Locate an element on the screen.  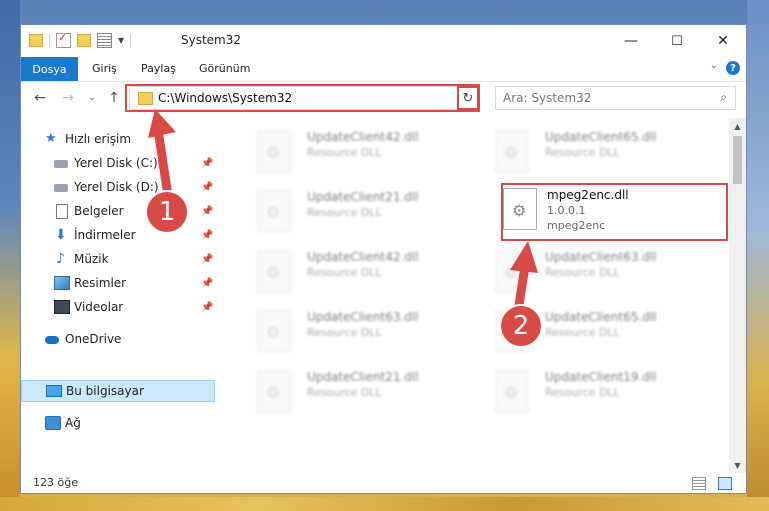
sidebar-item-network: Ağ is located at coordinates (118, 423).